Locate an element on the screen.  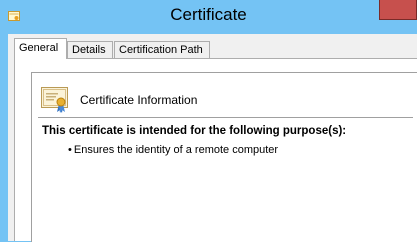
title-bar: Certificate is located at coordinates (208, 17).